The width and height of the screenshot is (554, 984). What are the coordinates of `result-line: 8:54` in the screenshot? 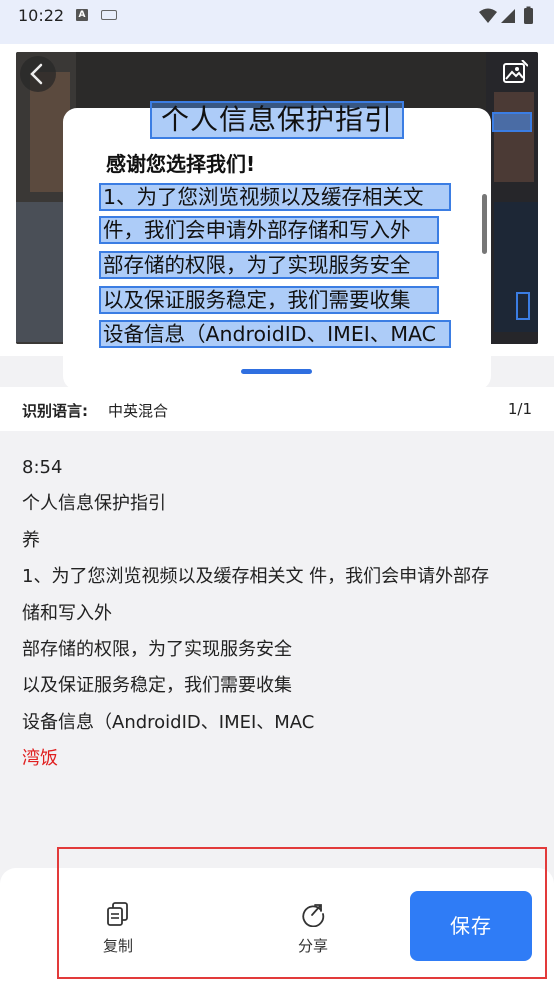 It's located at (42, 467).